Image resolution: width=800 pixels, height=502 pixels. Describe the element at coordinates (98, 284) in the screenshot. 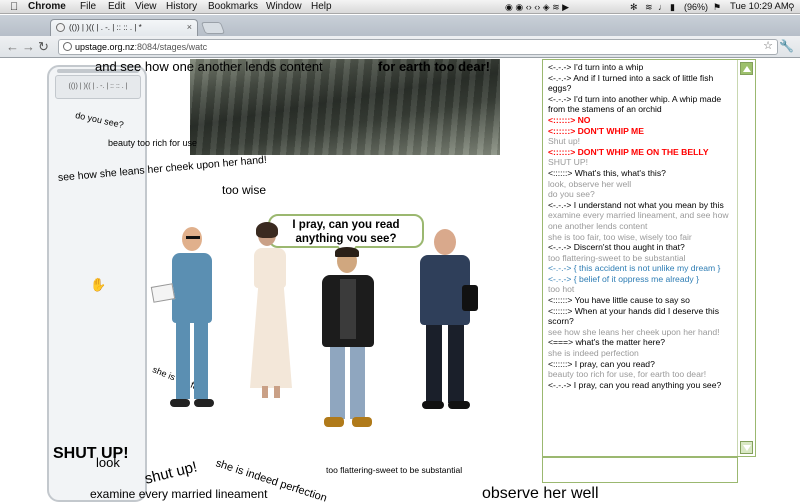

I see `hand-cursor-icon: ✋` at that location.